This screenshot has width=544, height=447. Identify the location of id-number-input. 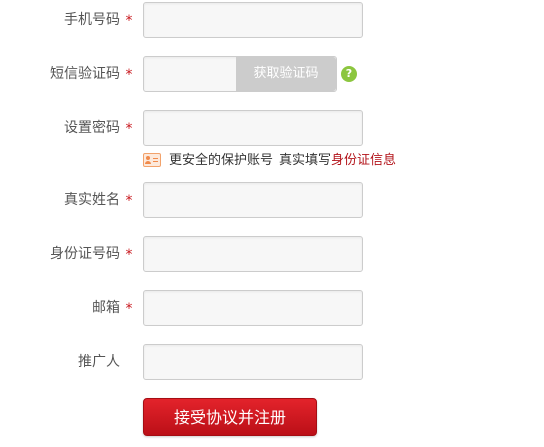
(253, 254).